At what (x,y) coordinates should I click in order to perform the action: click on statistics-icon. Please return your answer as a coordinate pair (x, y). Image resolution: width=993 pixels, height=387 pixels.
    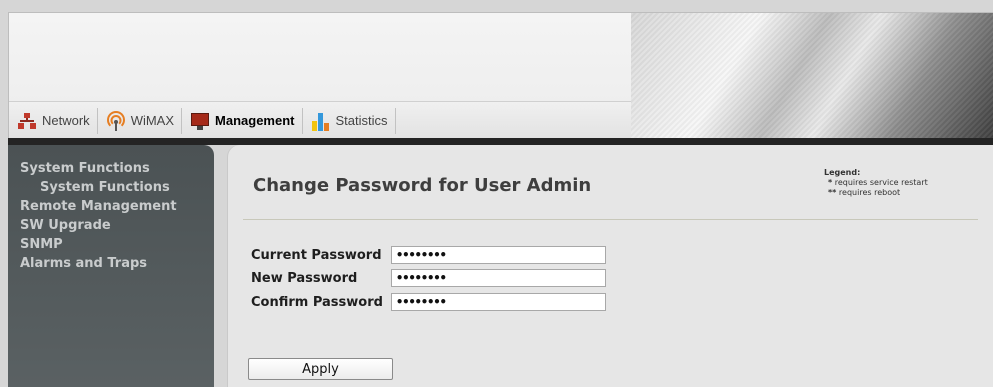
    Looking at the image, I should click on (321, 121).